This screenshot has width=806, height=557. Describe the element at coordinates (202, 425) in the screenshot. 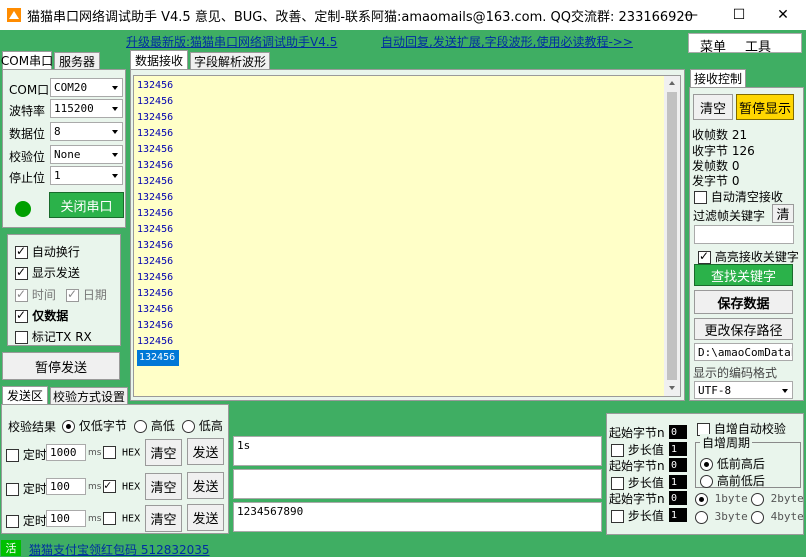

I see `low-high-radio: 低高` at that location.